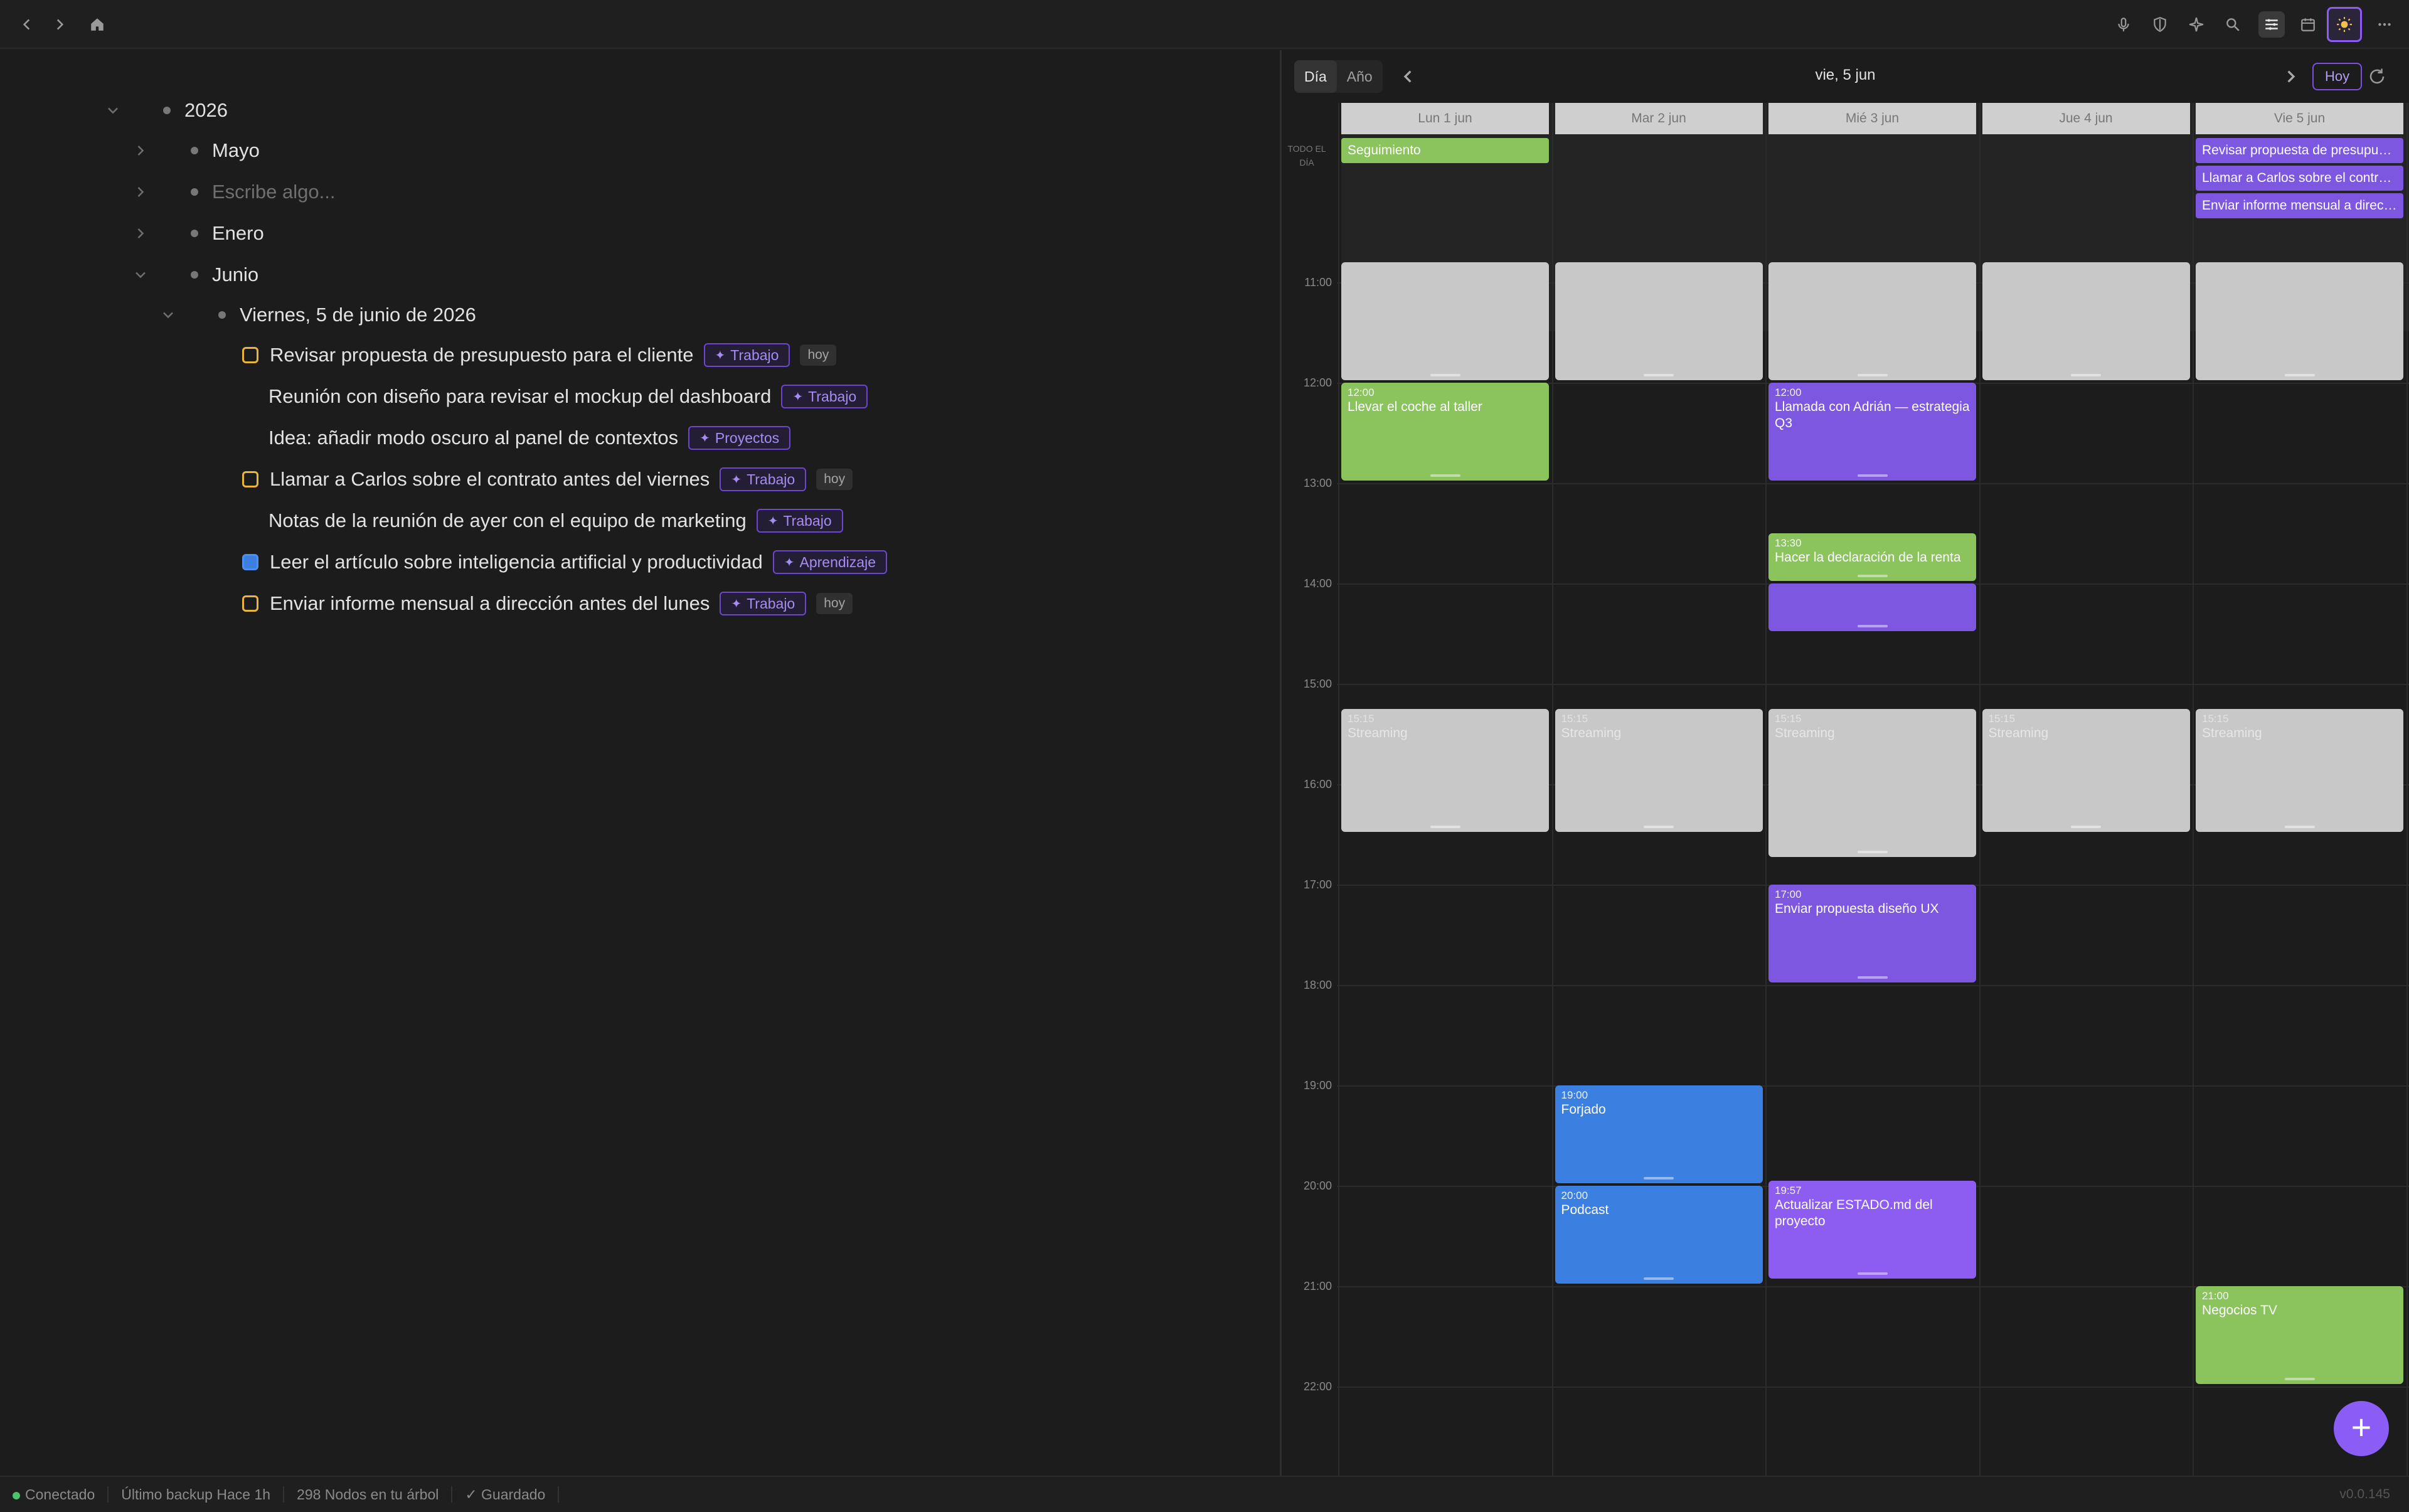 Image resolution: width=2409 pixels, height=1512 pixels. What do you see at coordinates (195, 110) in the screenshot?
I see `tree-node-year: 2026` at bounding box center [195, 110].